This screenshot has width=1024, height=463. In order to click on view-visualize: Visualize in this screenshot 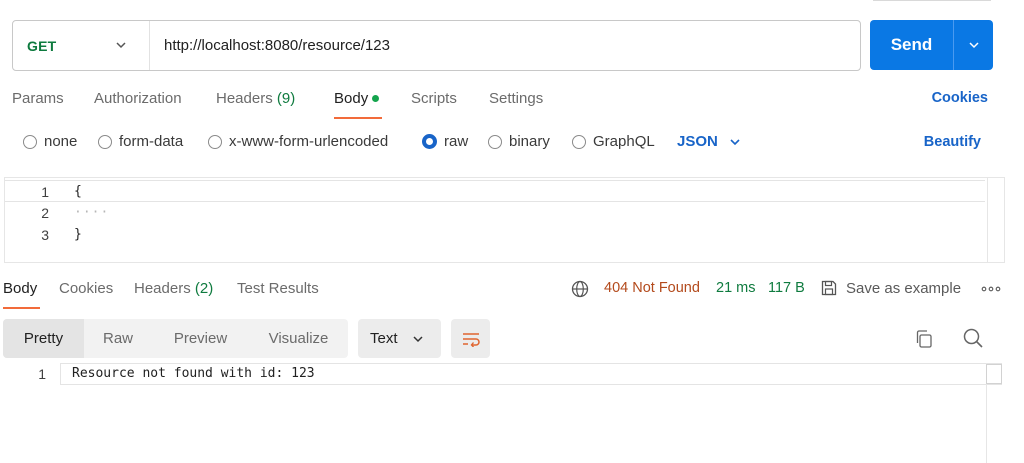, I will do `click(298, 338)`.